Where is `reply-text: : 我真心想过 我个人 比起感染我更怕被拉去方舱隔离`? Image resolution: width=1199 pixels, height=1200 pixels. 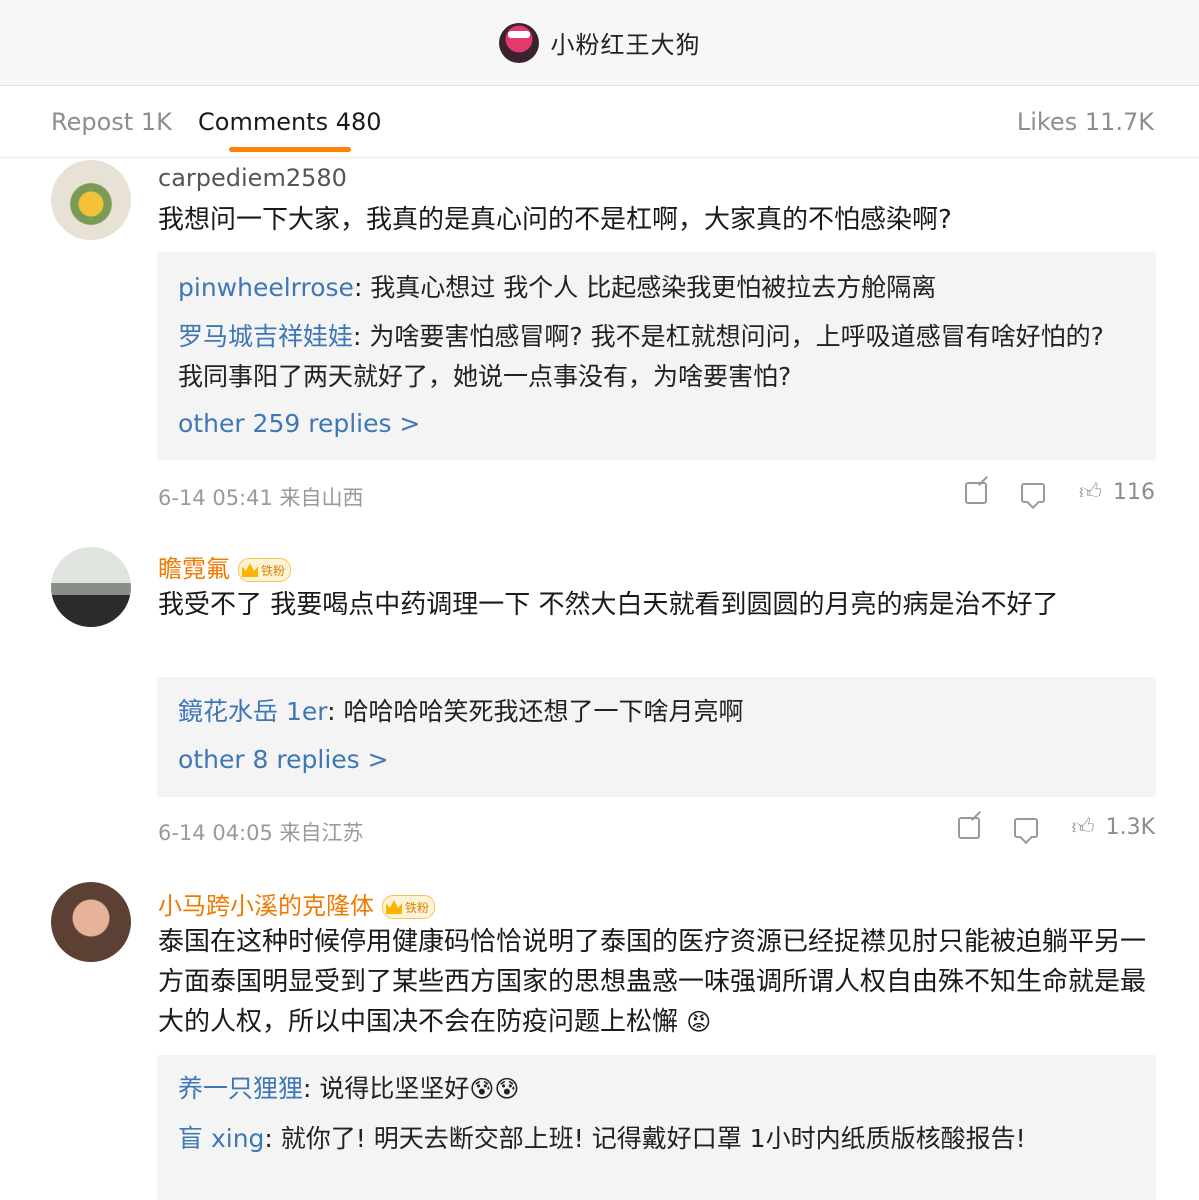 reply-text: : 我真心想过 我个人 比起感染我更怕被拉去方舱隔离 is located at coordinates (645, 287).